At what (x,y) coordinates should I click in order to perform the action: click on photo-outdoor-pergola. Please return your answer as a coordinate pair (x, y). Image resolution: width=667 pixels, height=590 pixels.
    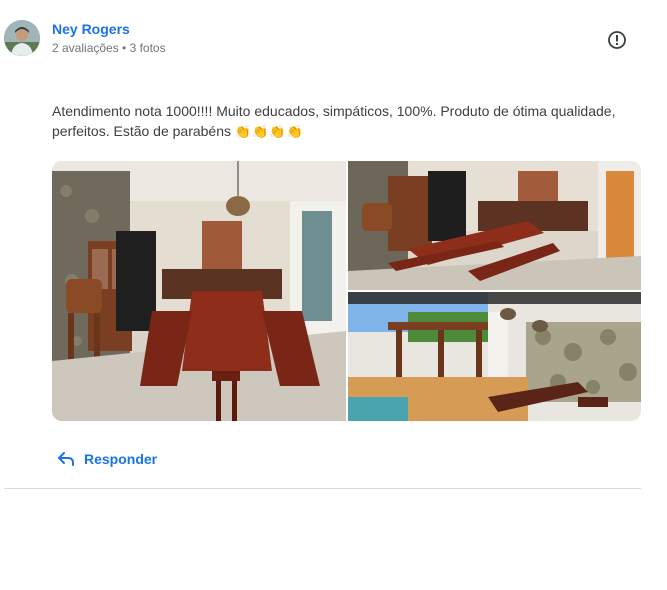
    Looking at the image, I should click on (494, 356).